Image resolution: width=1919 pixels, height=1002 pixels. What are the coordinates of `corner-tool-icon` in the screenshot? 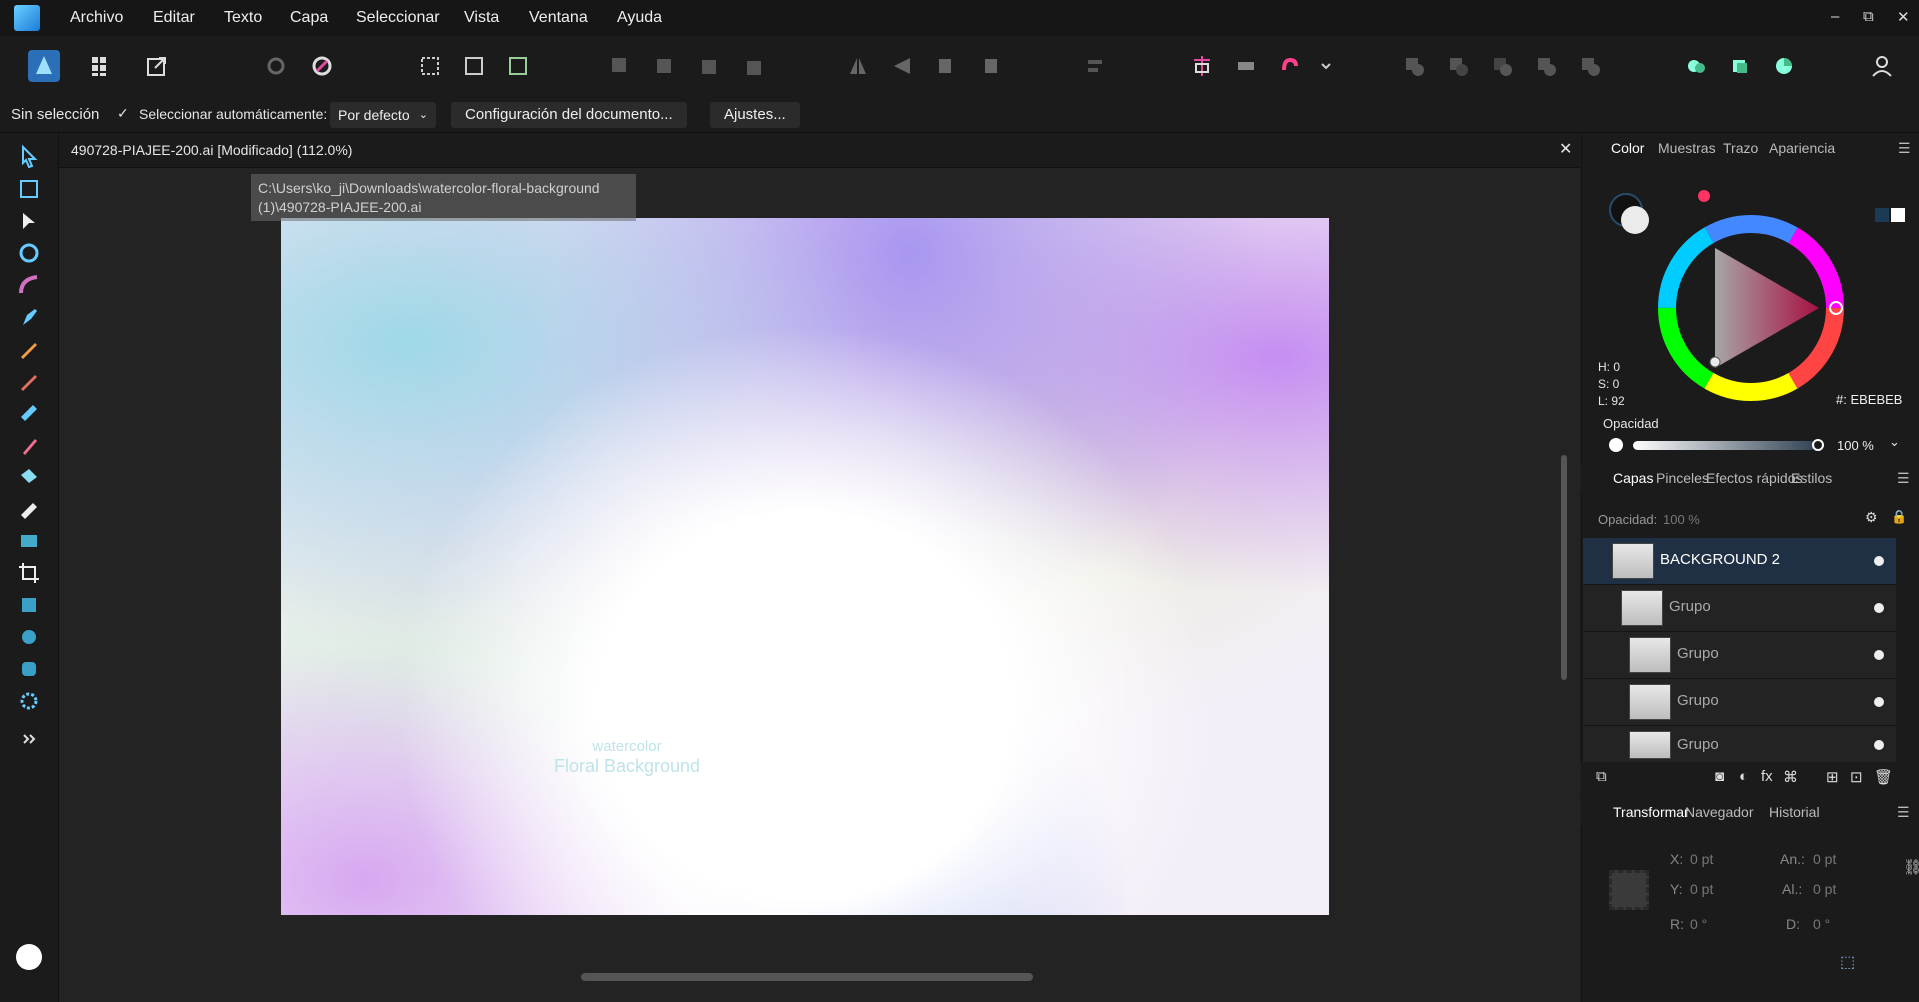 It's located at (29, 285).